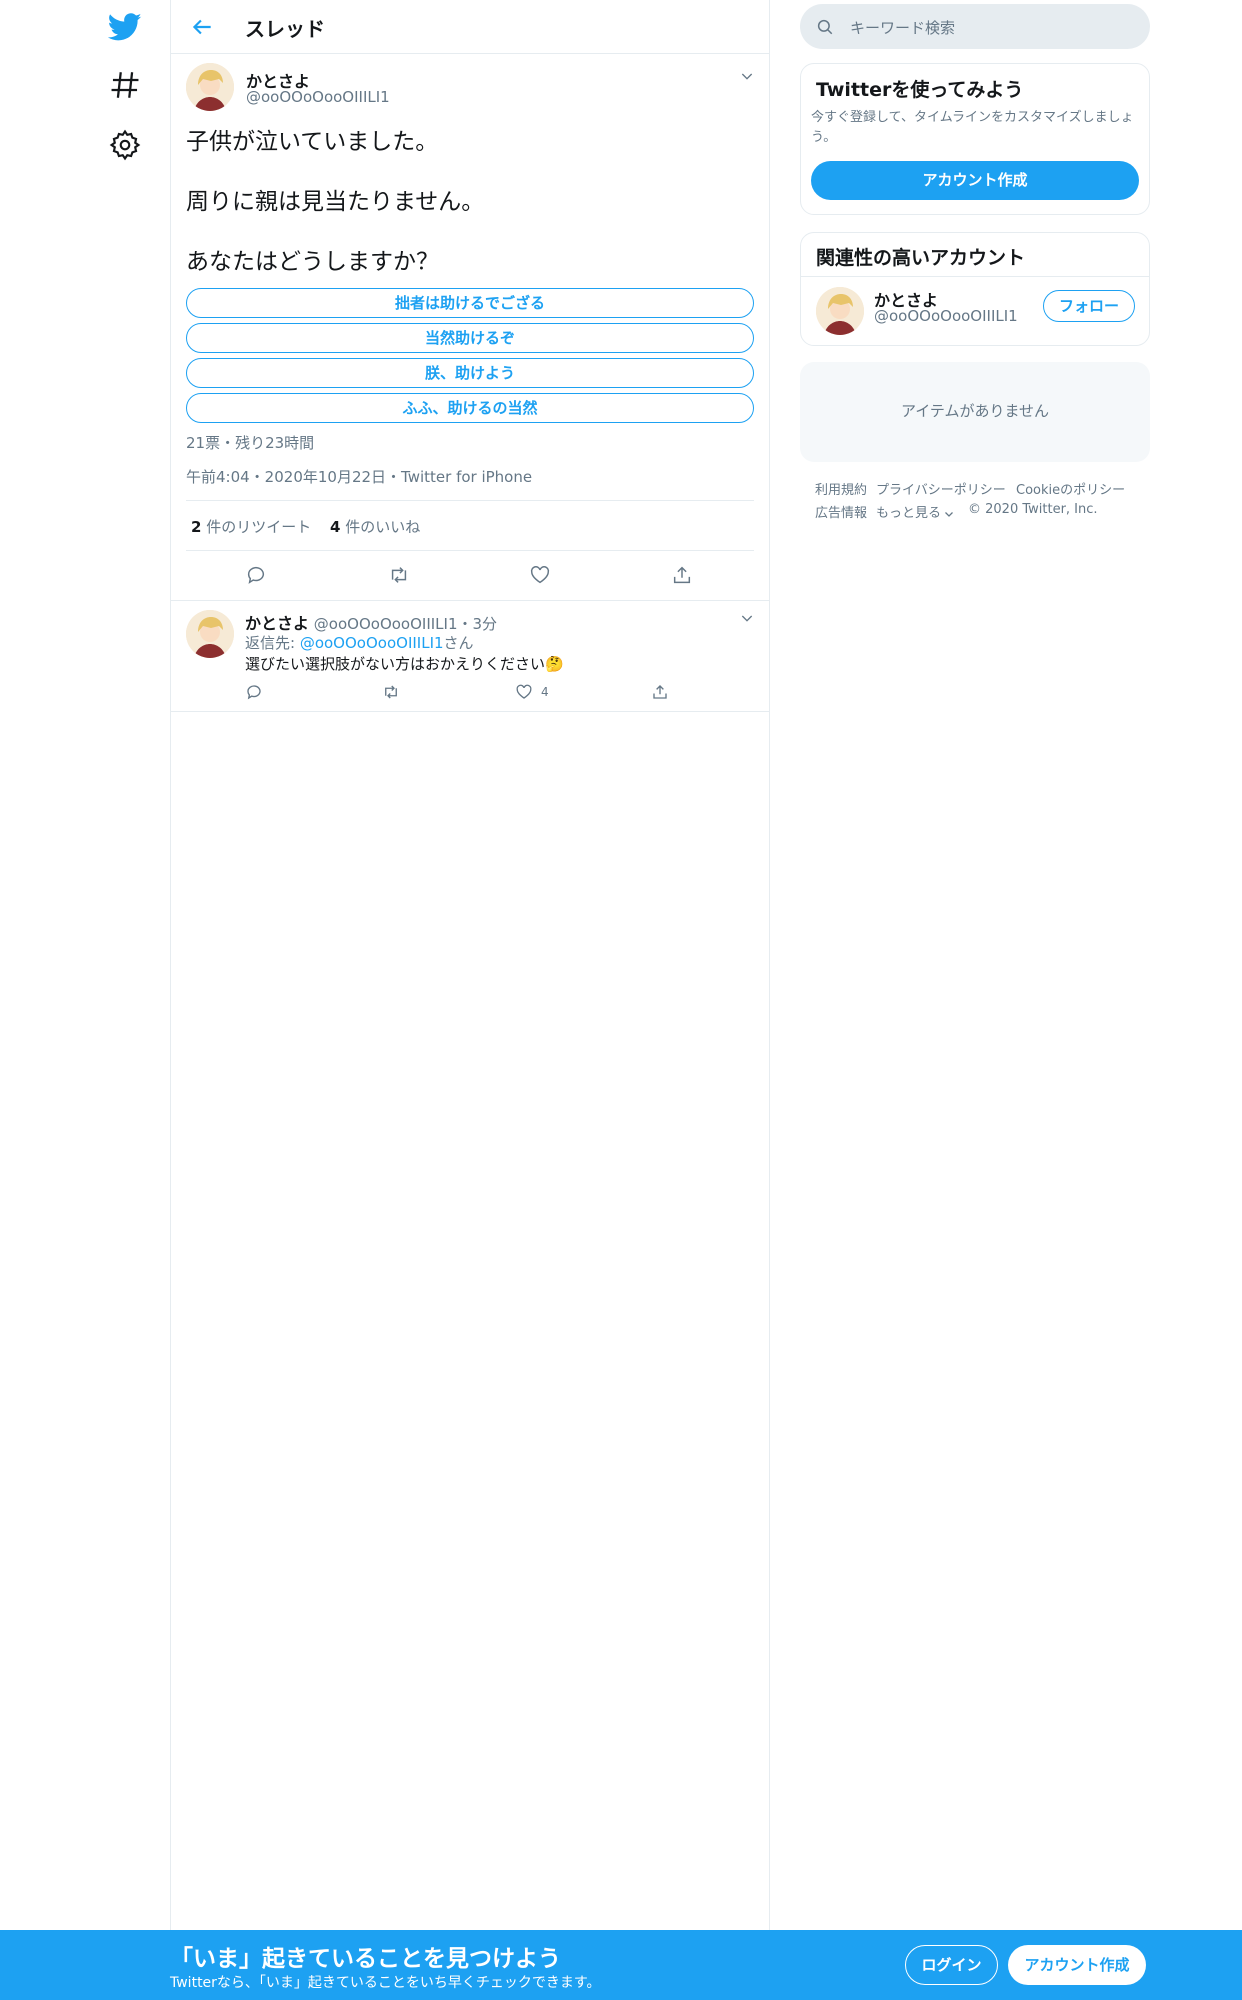 This screenshot has height=2000, width=1242. I want to click on poll-option: ふふ、助けるの当然, so click(470, 408).